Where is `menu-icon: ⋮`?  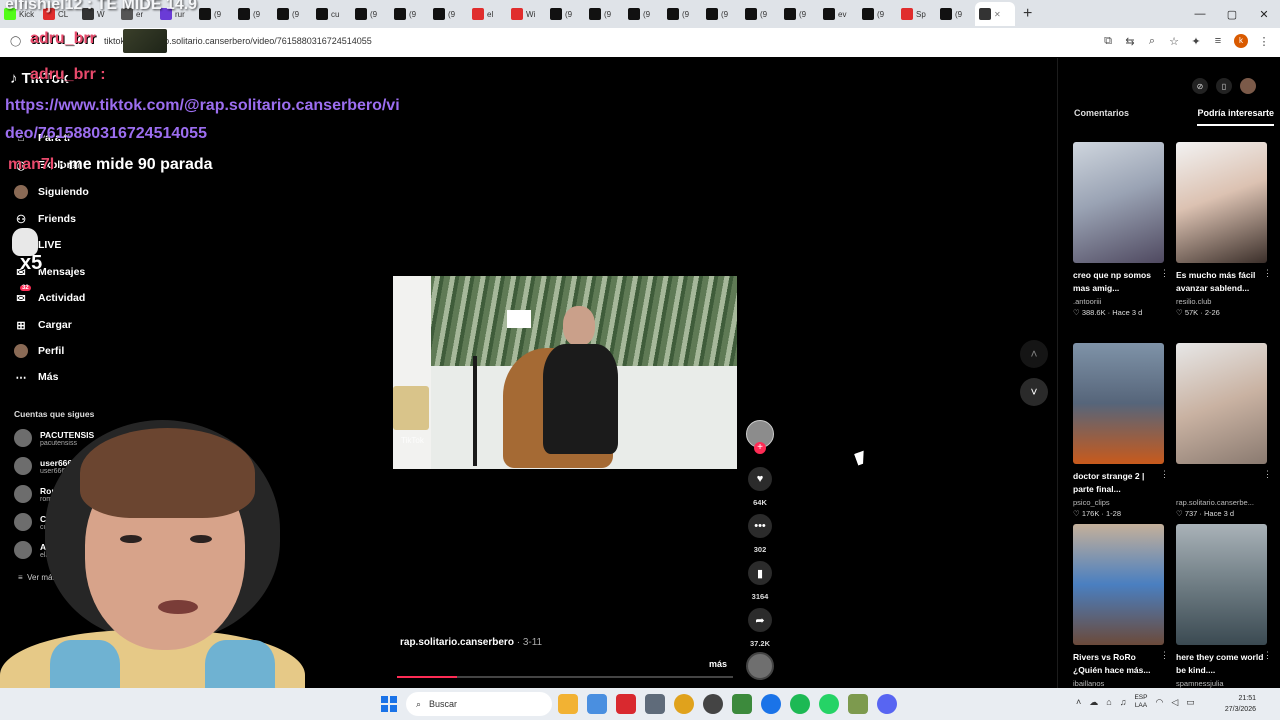
menu-icon: ⋮ is located at coordinates (1264, 41).